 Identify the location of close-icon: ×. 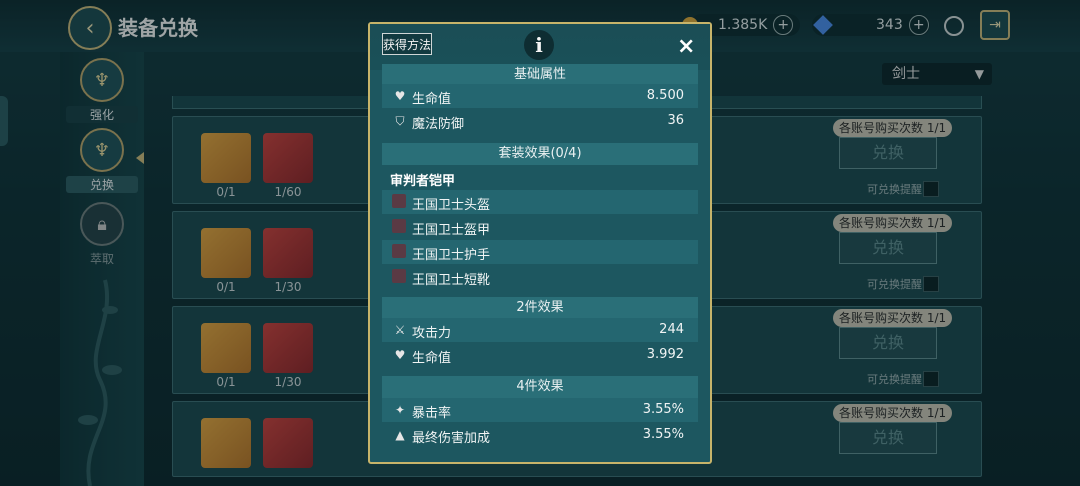
(686, 46).